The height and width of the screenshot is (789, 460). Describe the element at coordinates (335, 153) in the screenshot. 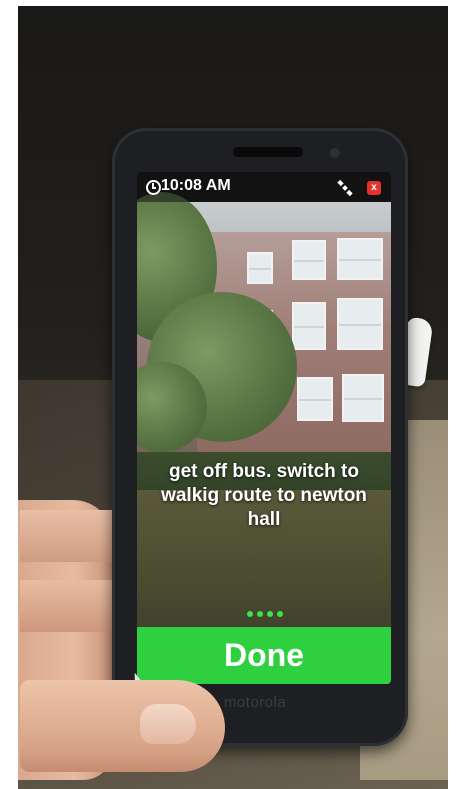

I see `phone-camera` at that location.